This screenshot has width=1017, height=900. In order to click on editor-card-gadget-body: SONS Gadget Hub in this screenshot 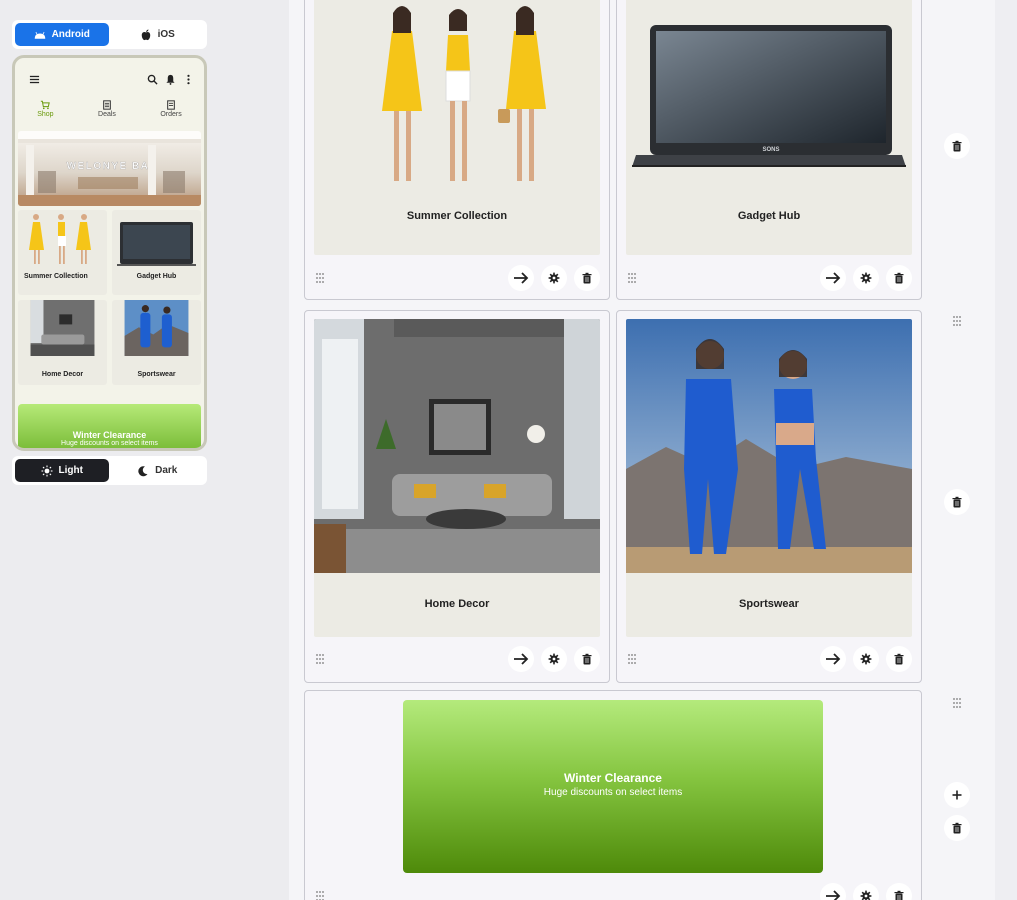, I will do `click(769, 127)`.